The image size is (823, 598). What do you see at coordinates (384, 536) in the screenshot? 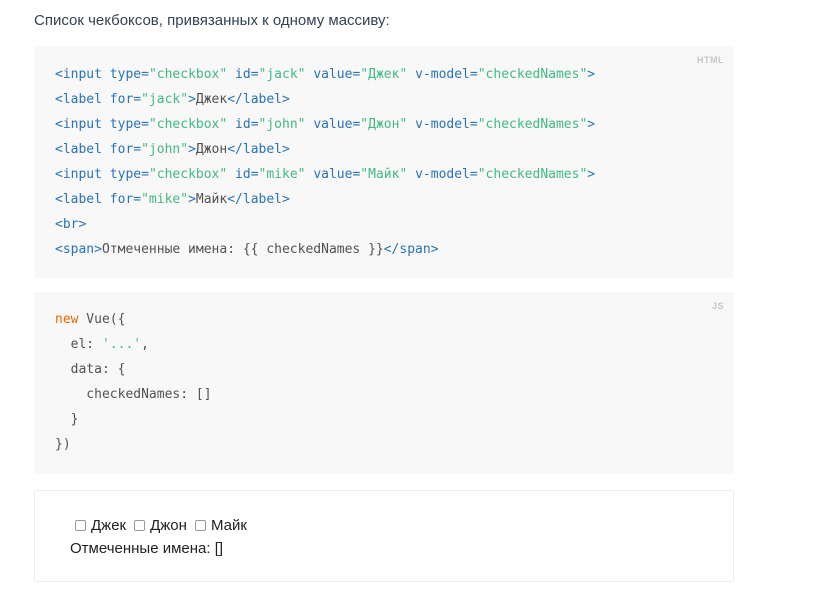
I see `demo-result-box: Джек Джон Майк Отмеченные имена: []` at bounding box center [384, 536].